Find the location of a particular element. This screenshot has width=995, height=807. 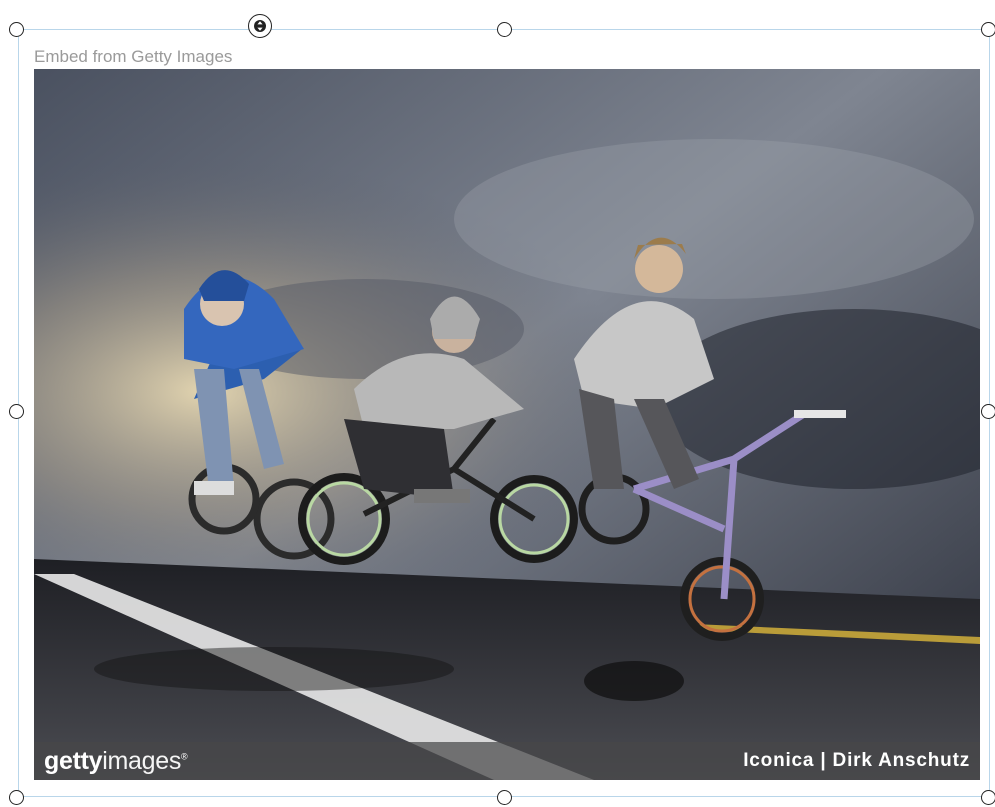

rotate-handle is located at coordinates (260, 26).